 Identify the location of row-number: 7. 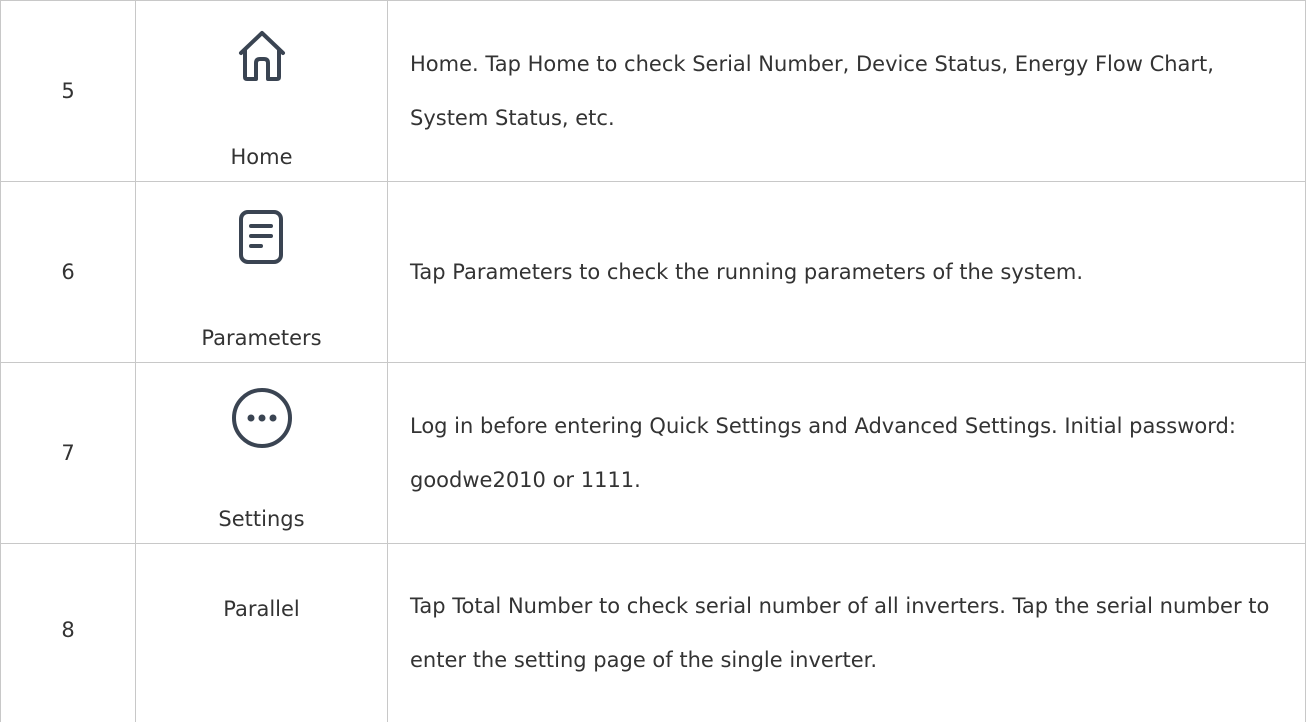
(68, 453).